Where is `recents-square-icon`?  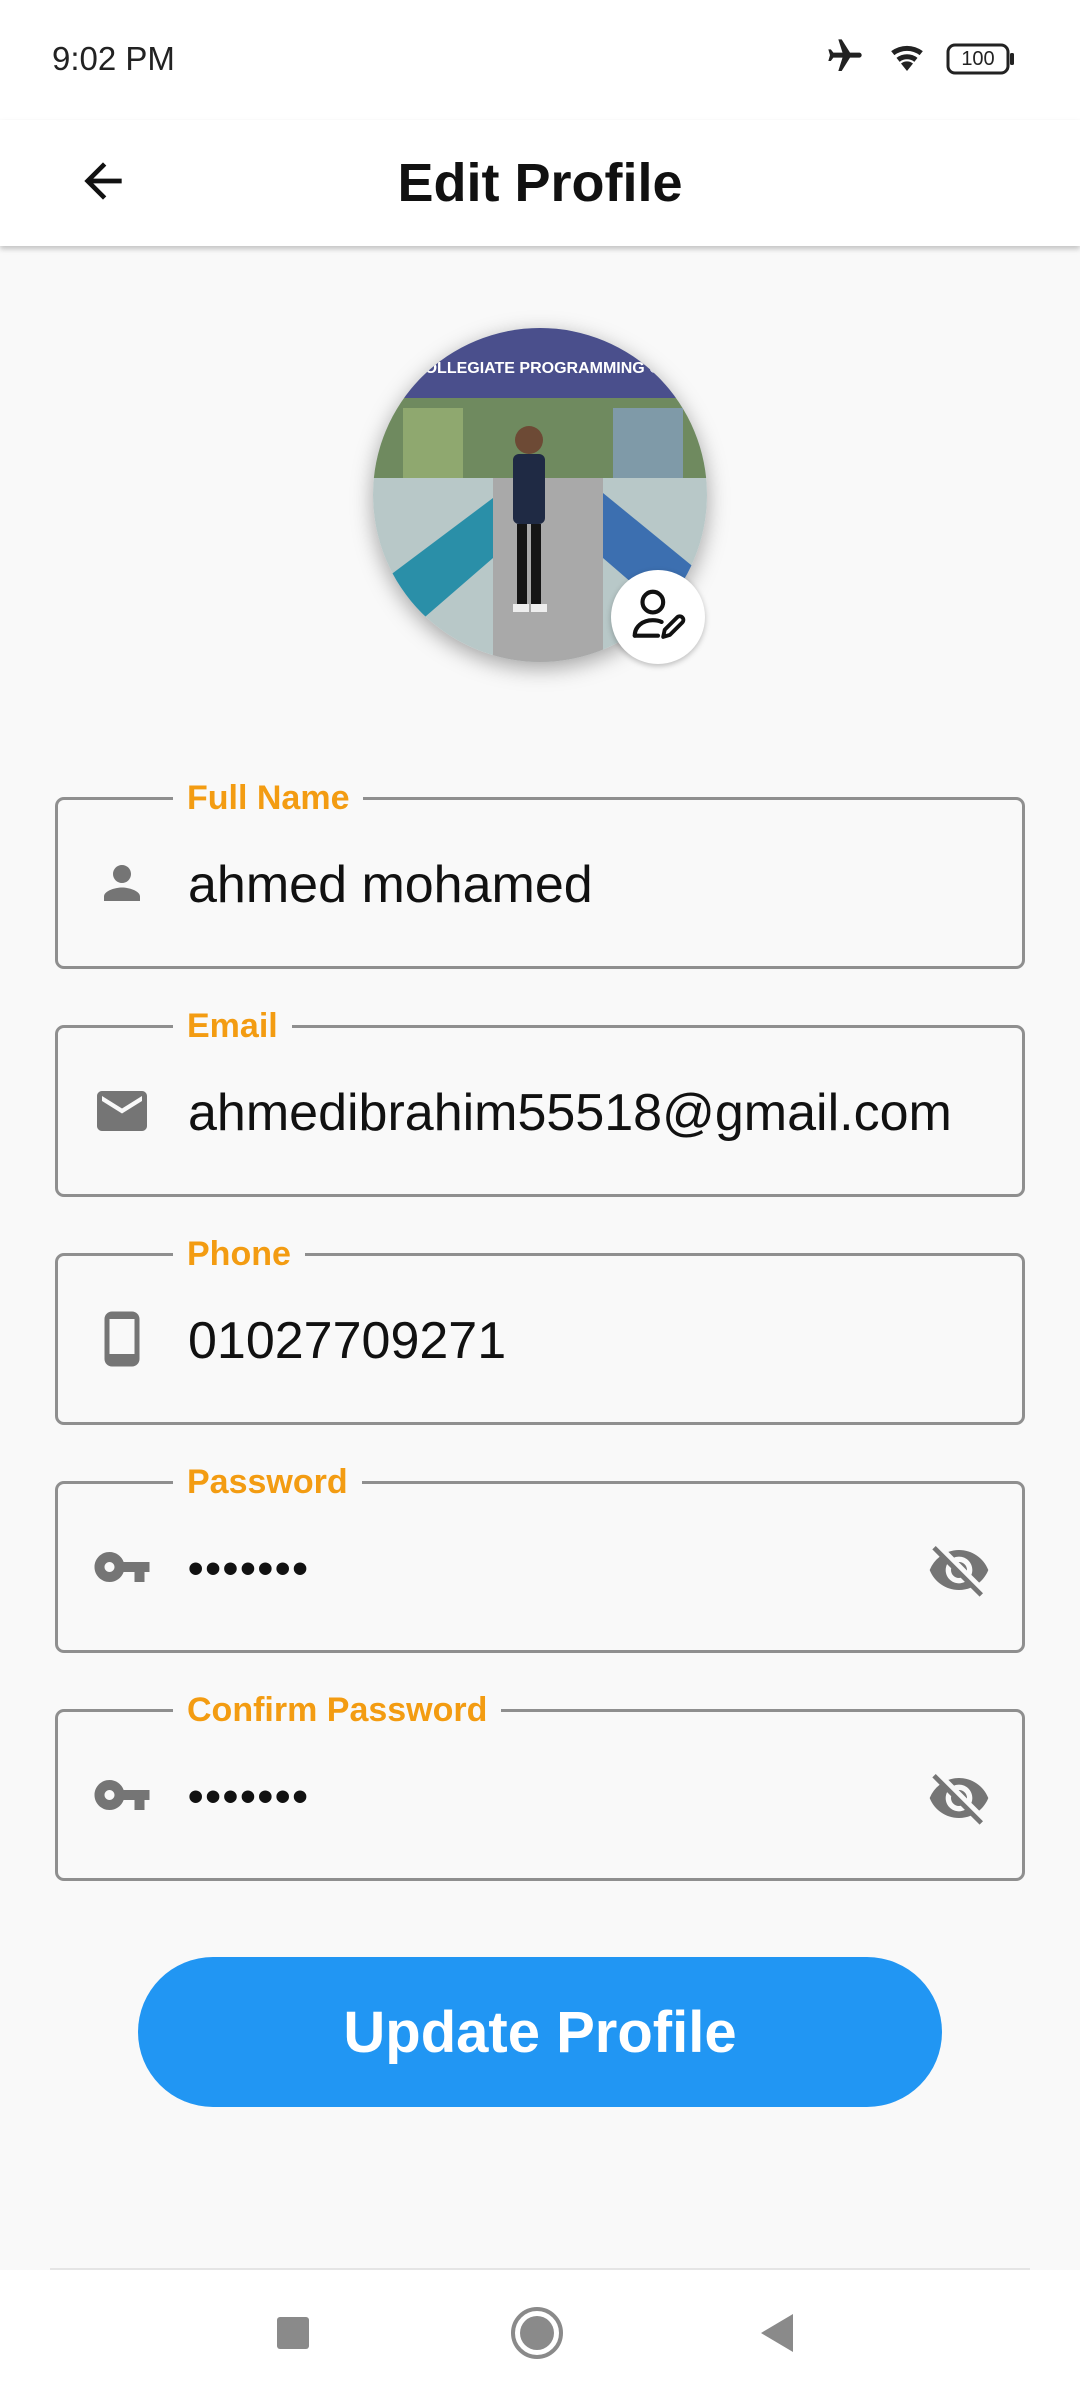
recents-square-icon is located at coordinates (293, 2335).